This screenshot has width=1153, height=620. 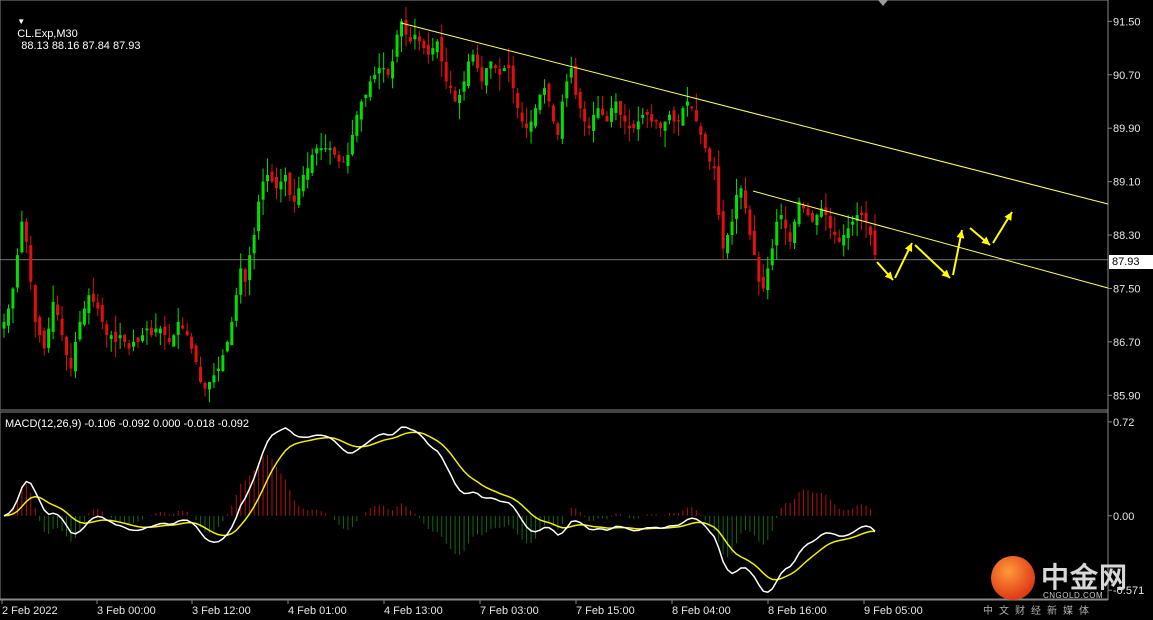 I want to click on price-tick-label: 85.90, so click(x=1127, y=396).